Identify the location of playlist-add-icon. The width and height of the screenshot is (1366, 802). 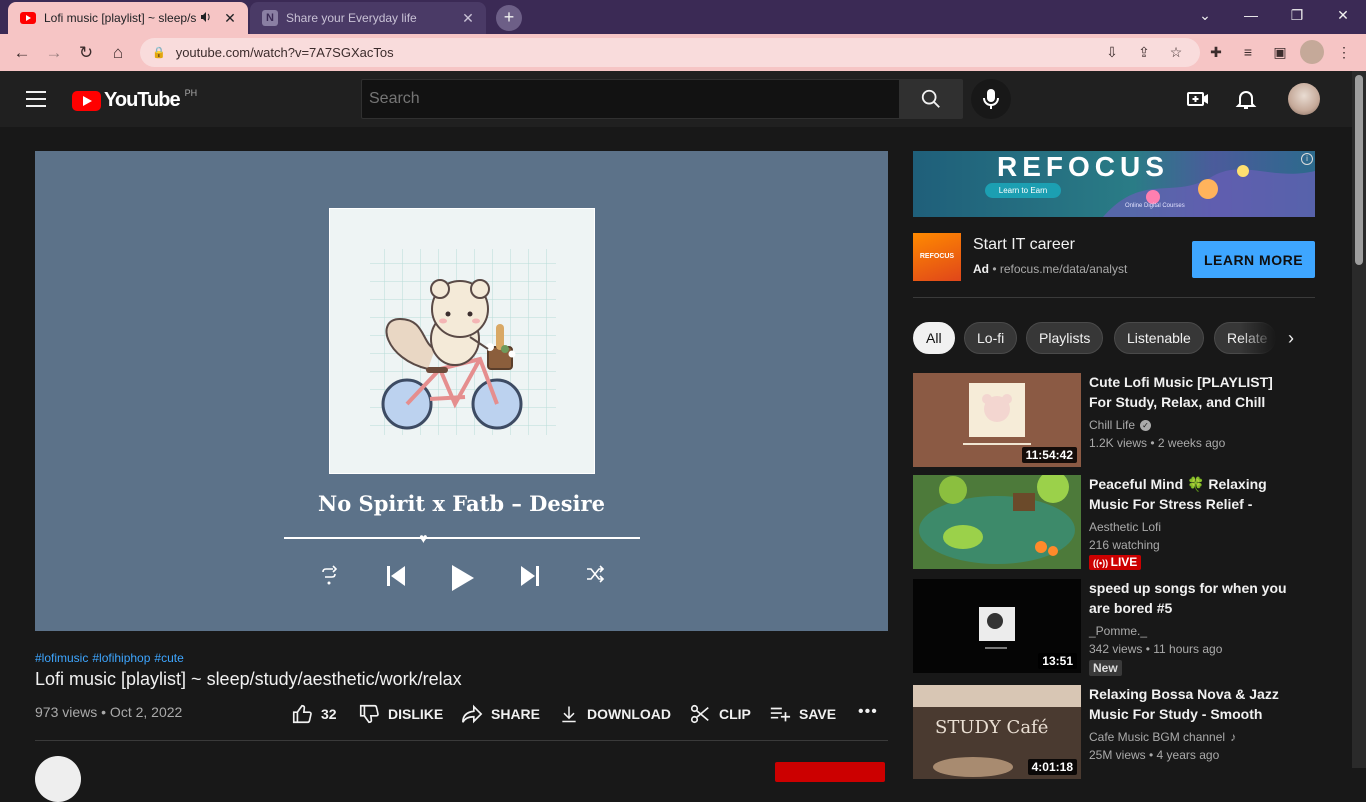
(780, 714).